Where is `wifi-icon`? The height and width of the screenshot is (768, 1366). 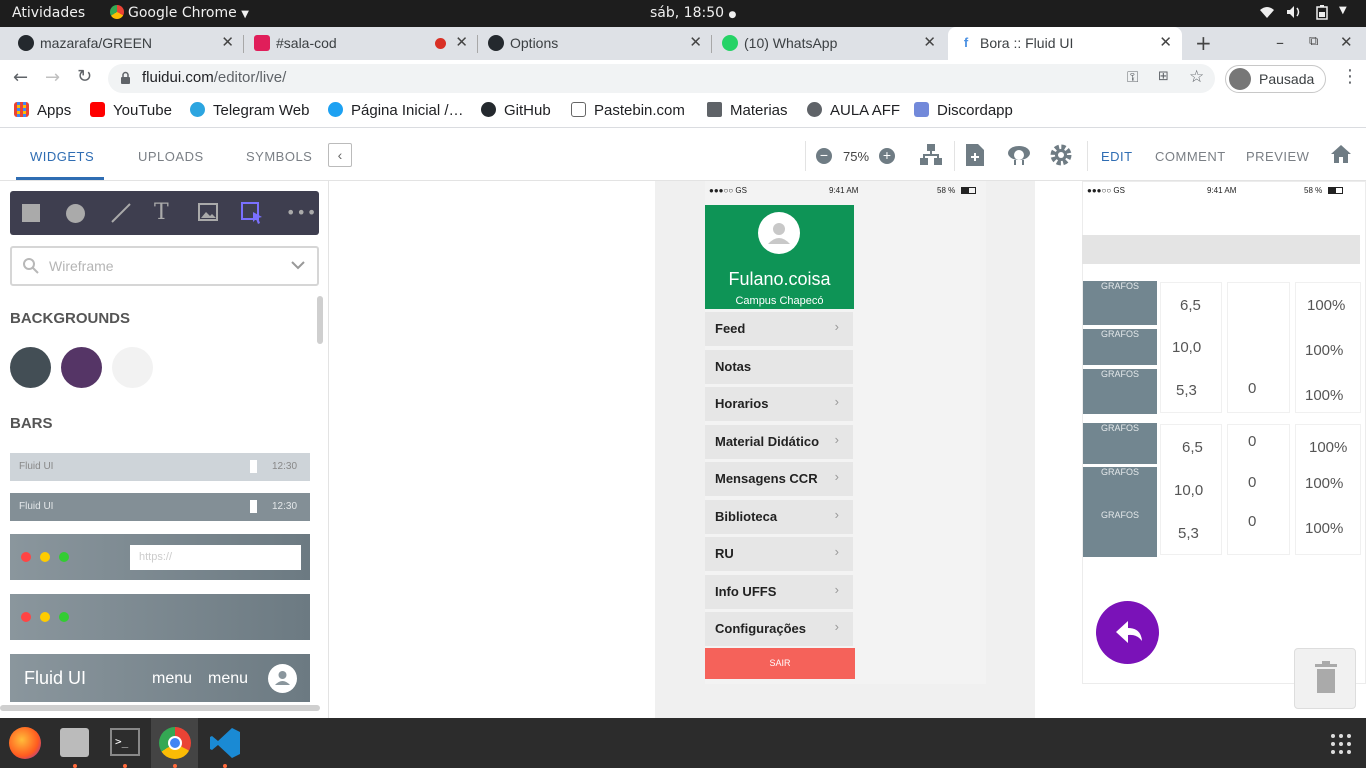 wifi-icon is located at coordinates (1267, 14).